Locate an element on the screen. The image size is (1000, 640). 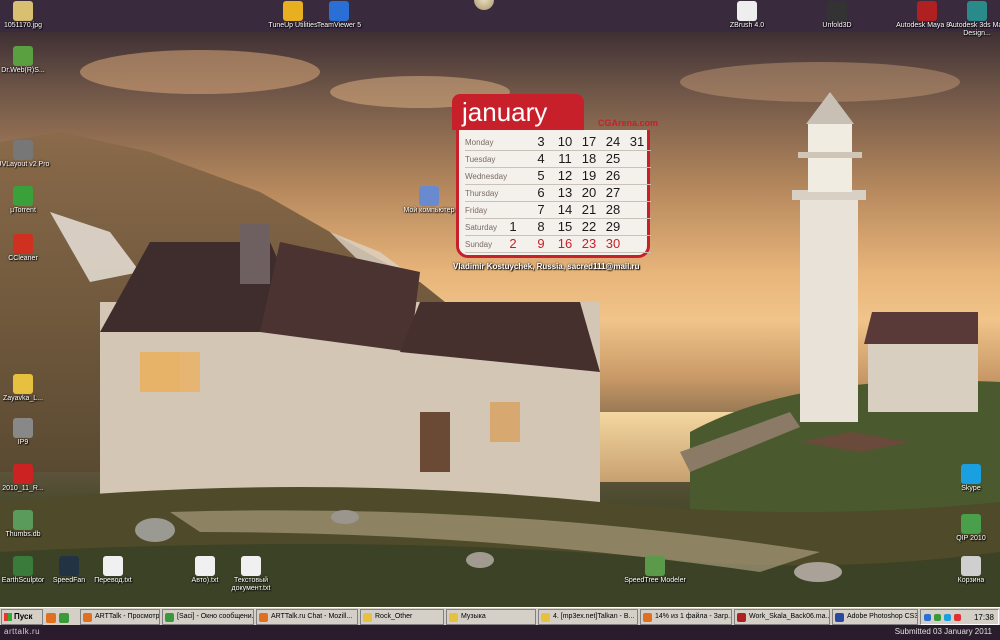
calendar-date: 4 is located at coordinates (541, 158).